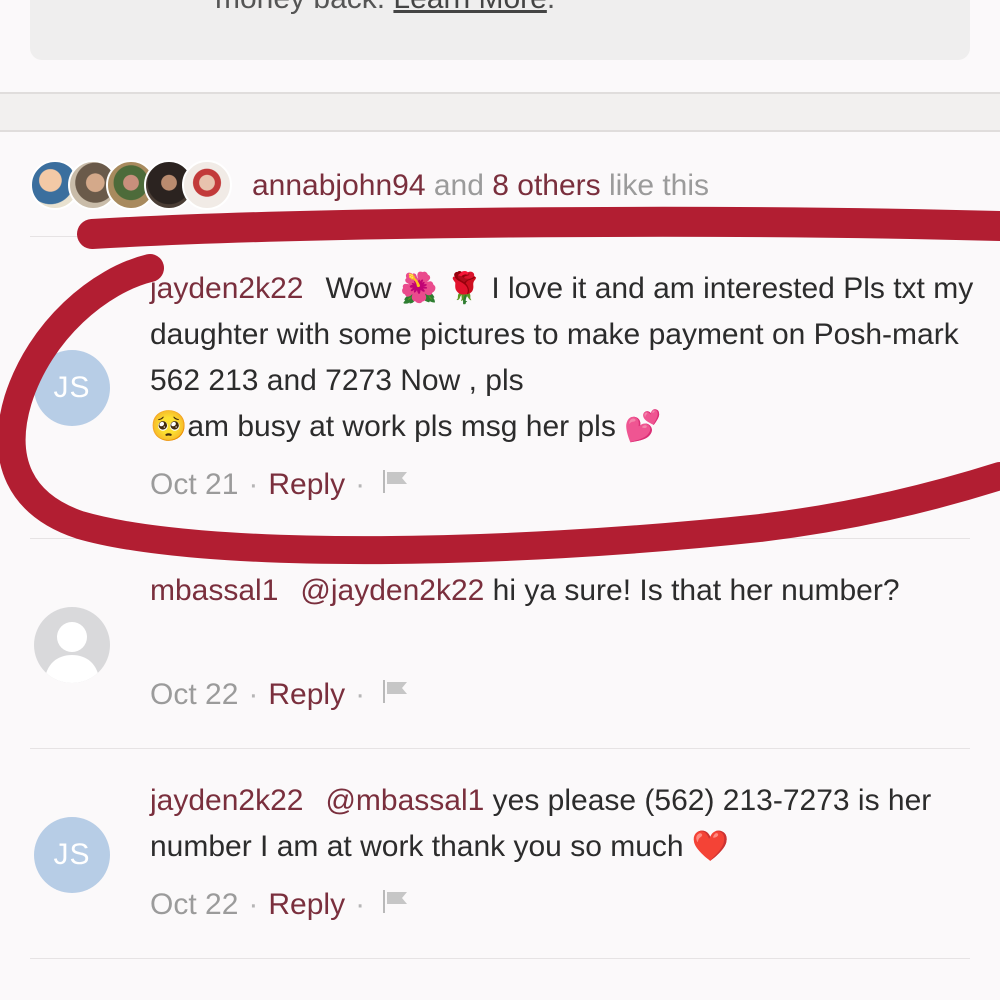 This screenshot has width=1000, height=1000. What do you see at coordinates (418, 288) in the screenshot?
I see `hibiscus-icon: 🌺` at bounding box center [418, 288].